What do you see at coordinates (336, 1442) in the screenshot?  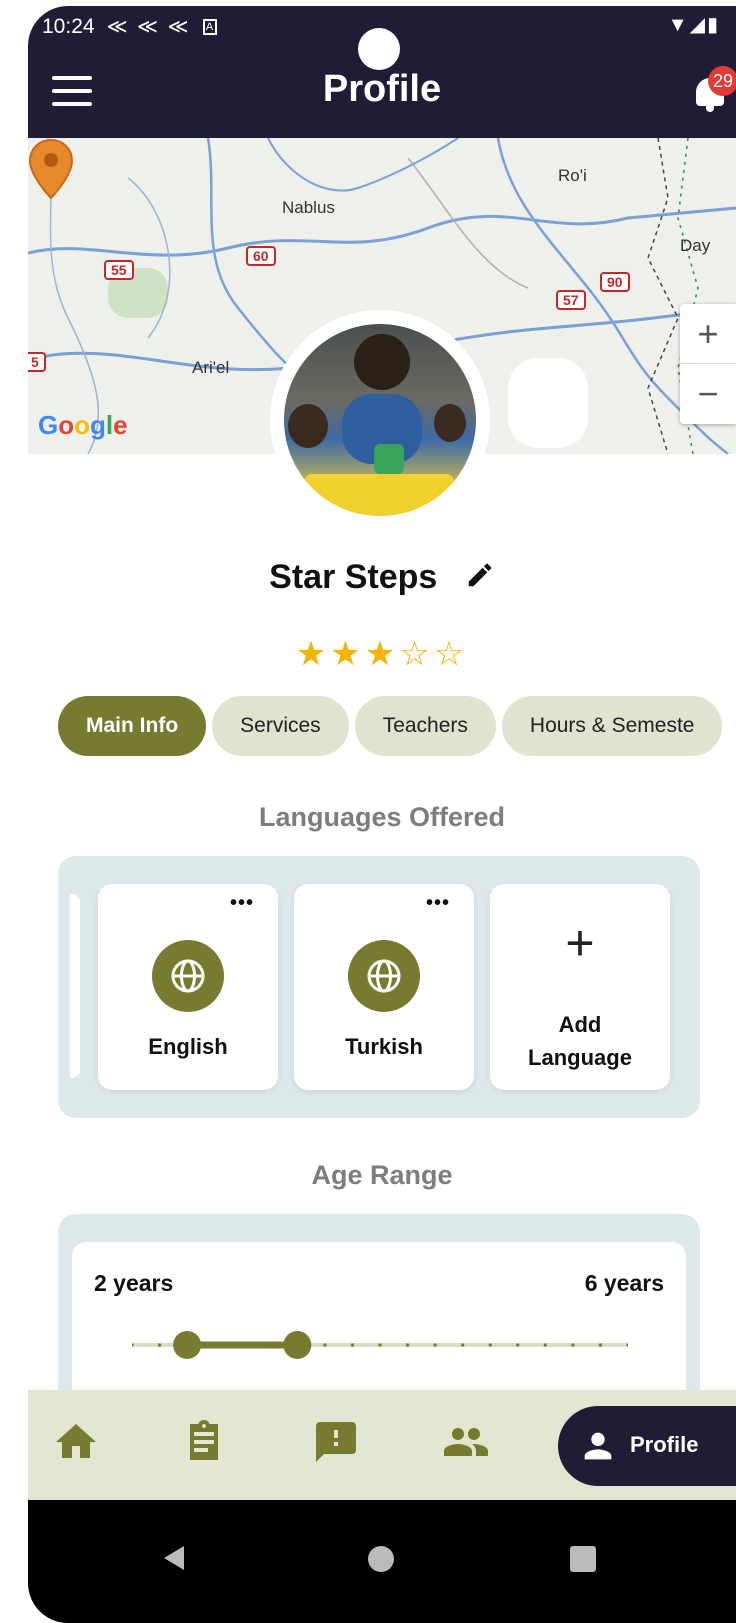 I see `feedback-icon` at bounding box center [336, 1442].